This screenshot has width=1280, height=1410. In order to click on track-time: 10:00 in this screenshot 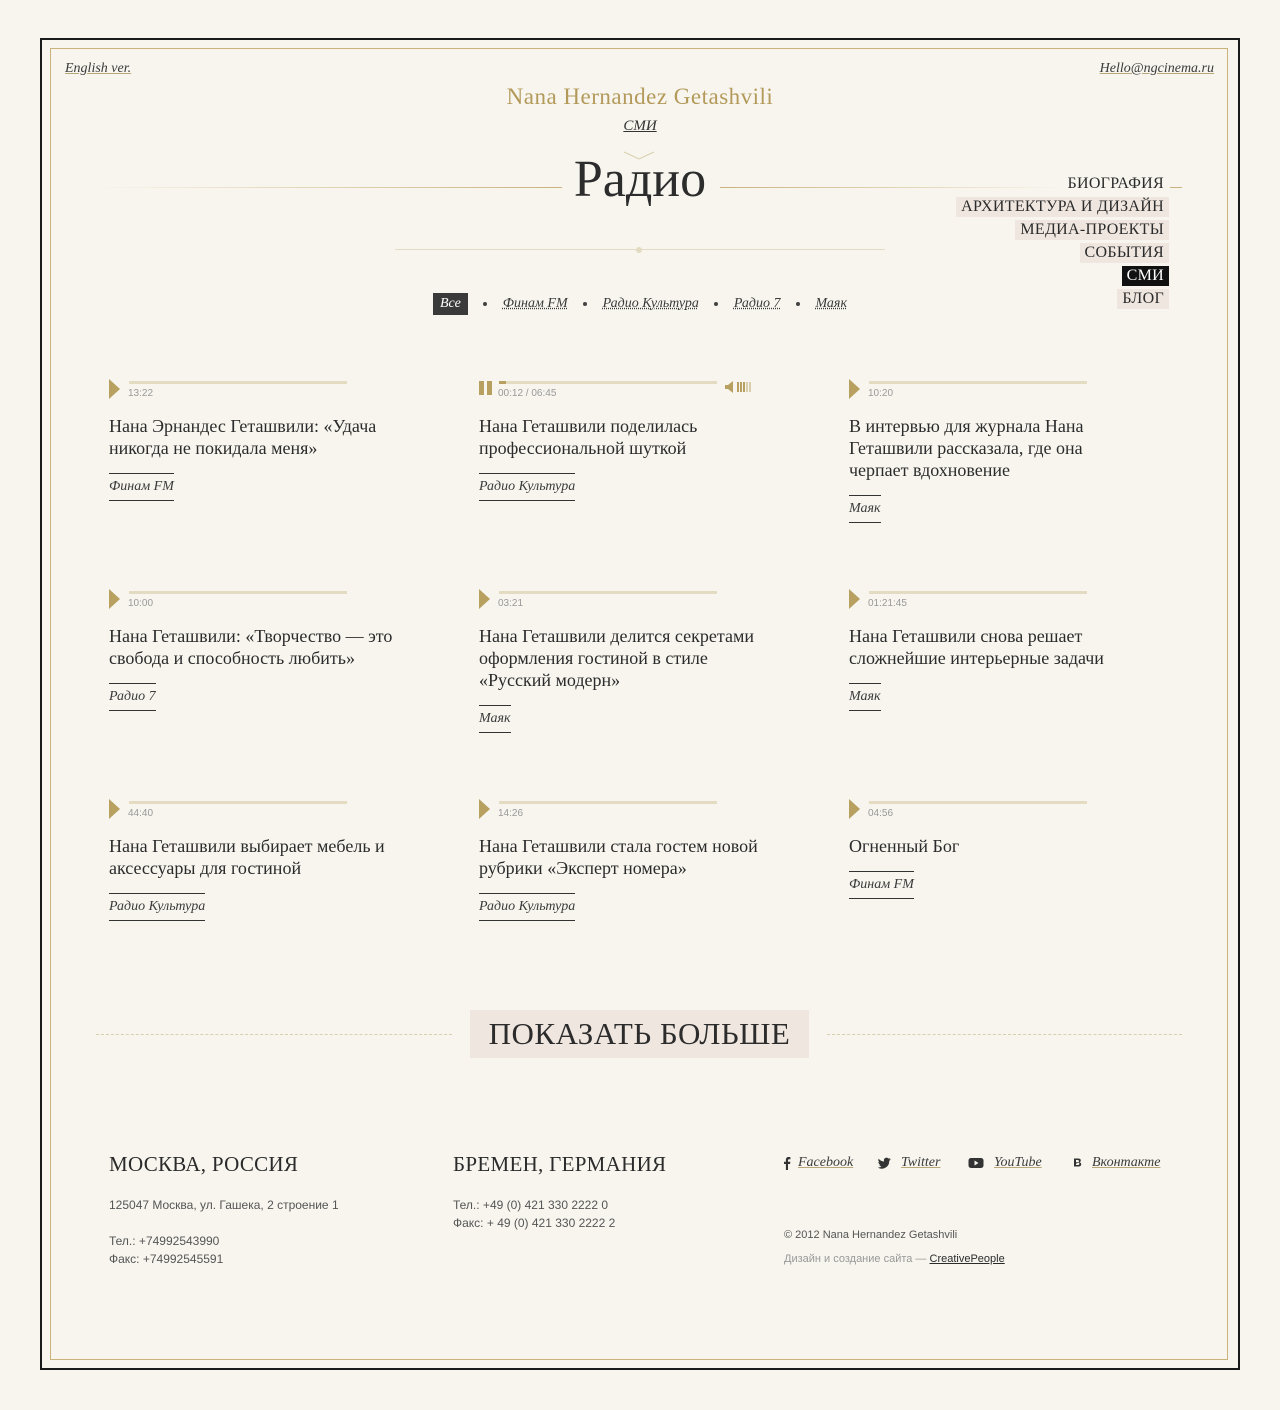, I will do `click(141, 603)`.